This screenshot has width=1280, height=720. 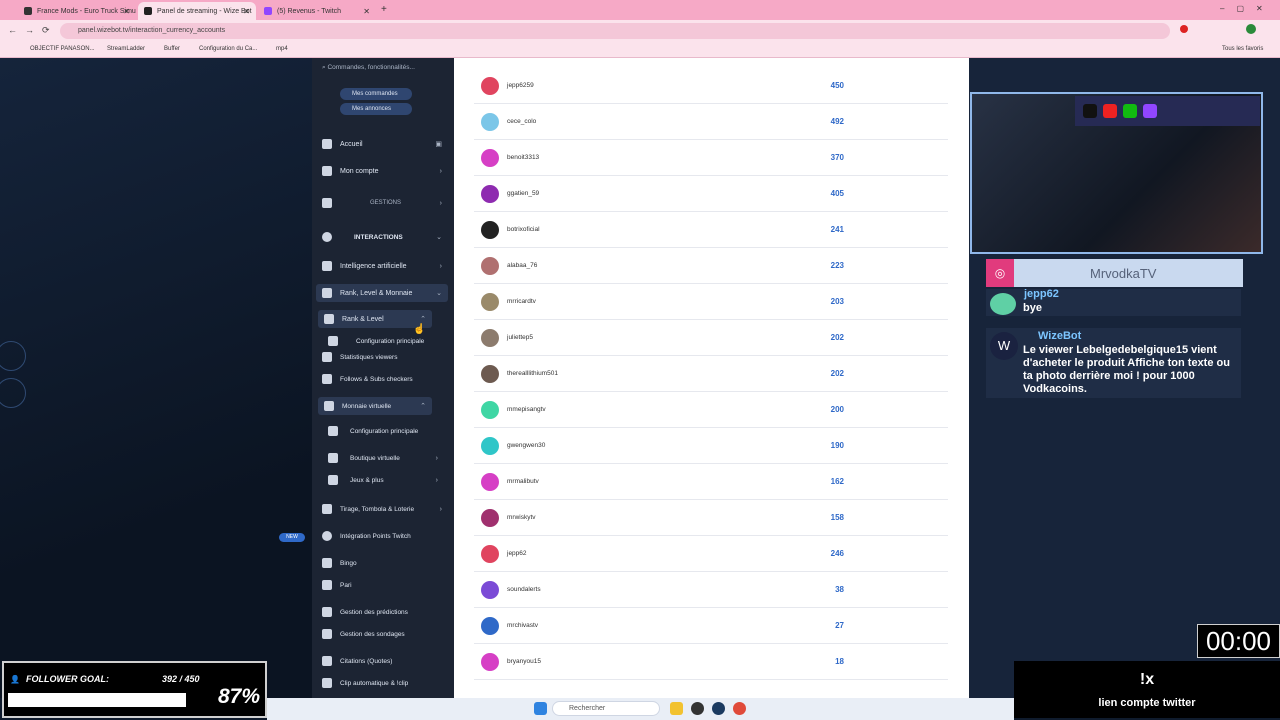 I want to click on smiley-icon, so click(x=327, y=237).